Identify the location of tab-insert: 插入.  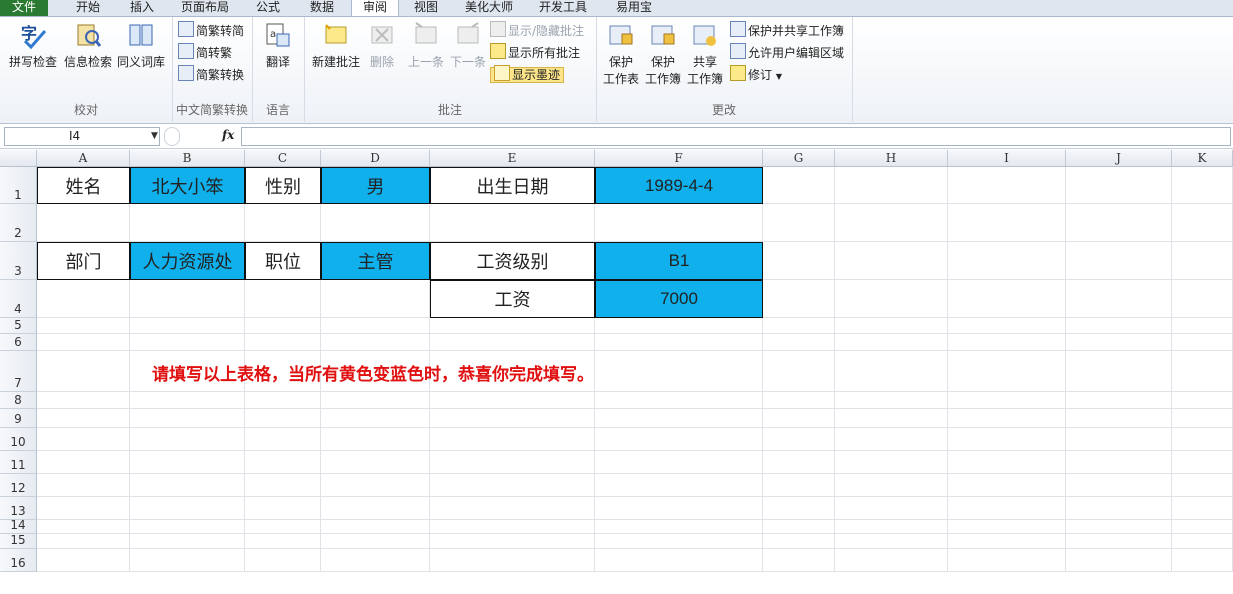
(142, 8).